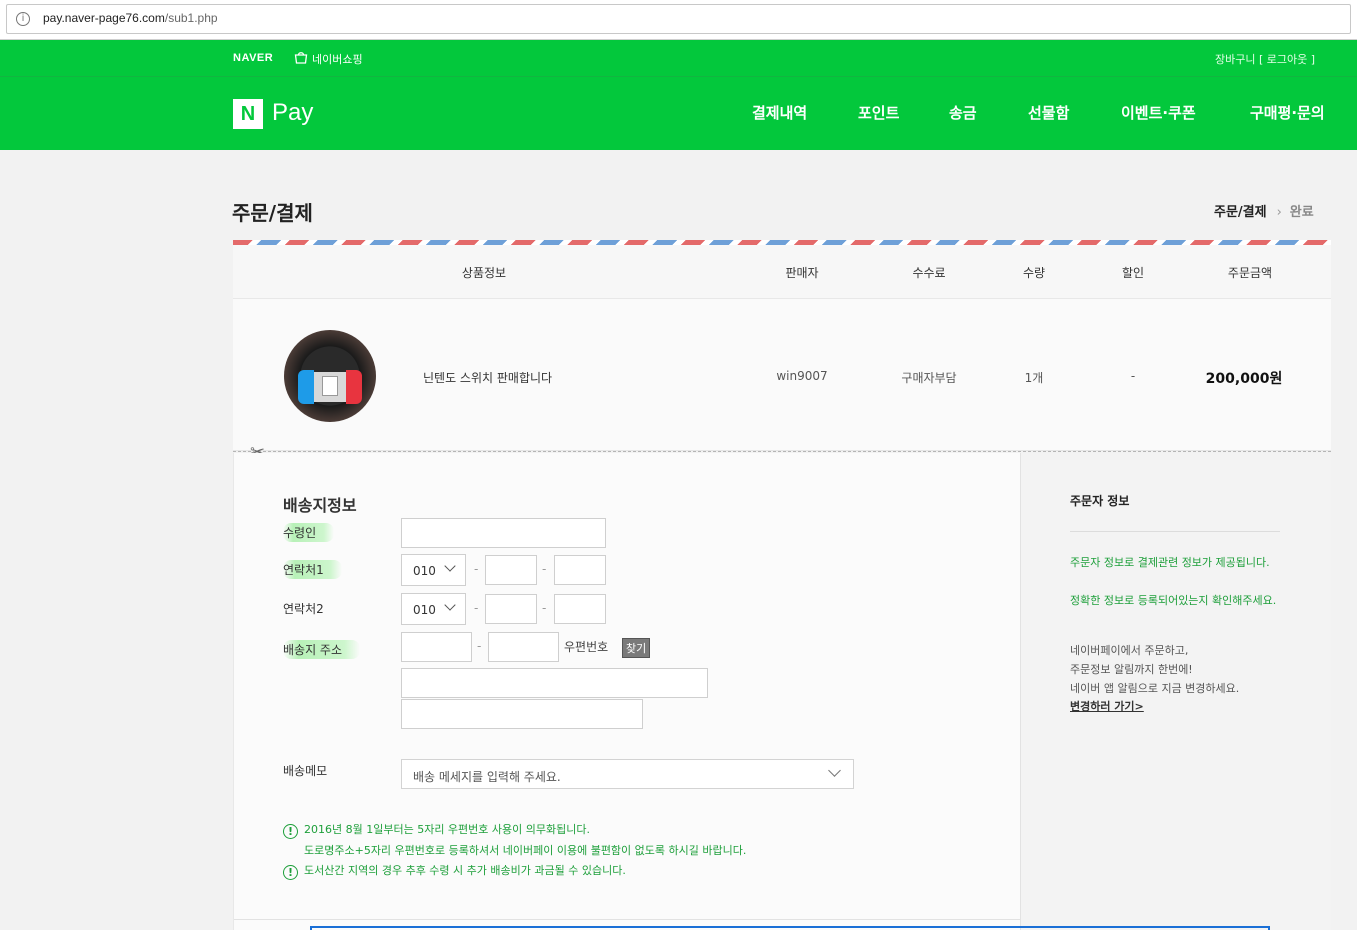 This screenshot has width=1357, height=930. What do you see at coordinates (1133, 376) in the screenshot?
I see `discount-value: -` at bounding box center [1133, 376].